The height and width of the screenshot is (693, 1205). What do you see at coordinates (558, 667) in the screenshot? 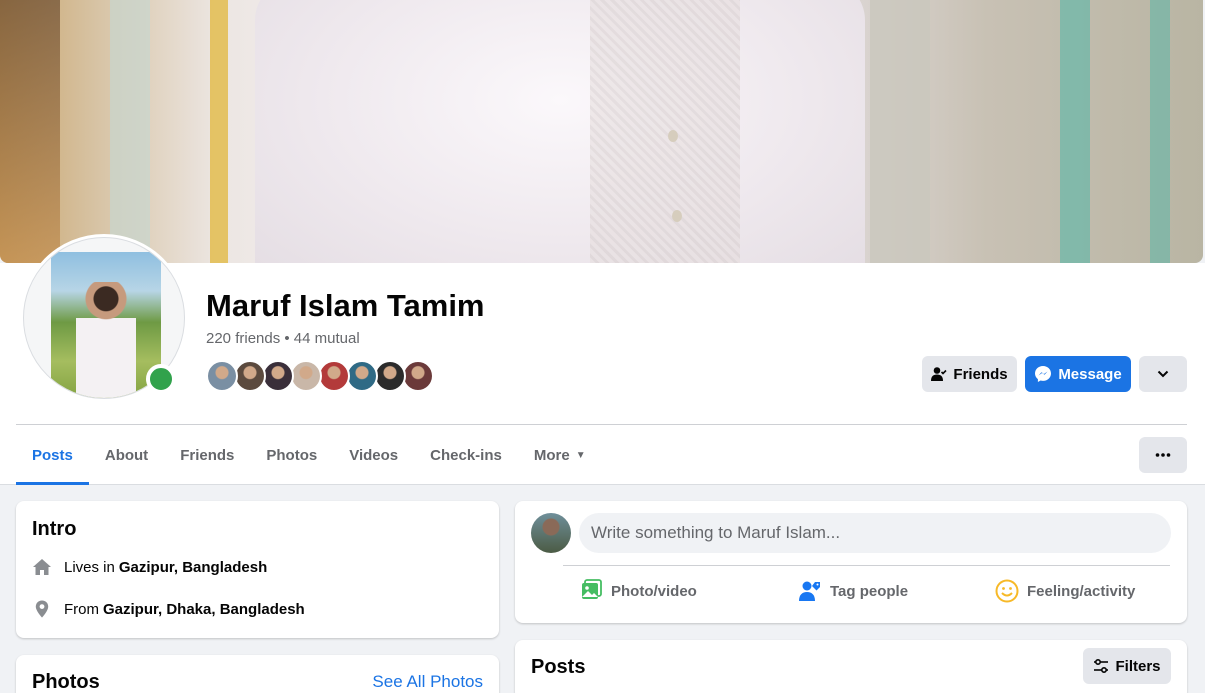
I see `posts-title: Posts` at bounding box center [558, 667].